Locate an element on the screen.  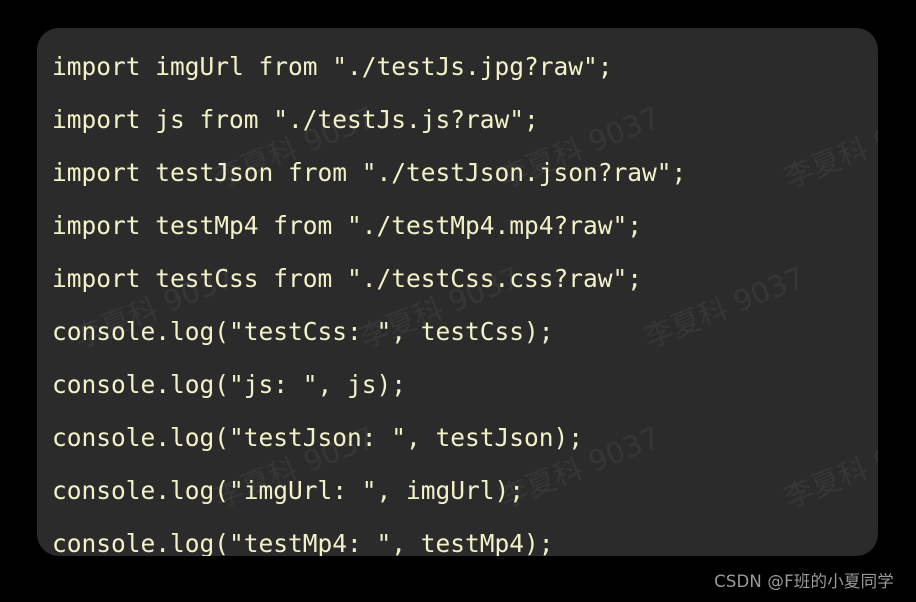
code-line: console.log("imgUrl: ", imgUrl); is located at coordinates (288, 490).